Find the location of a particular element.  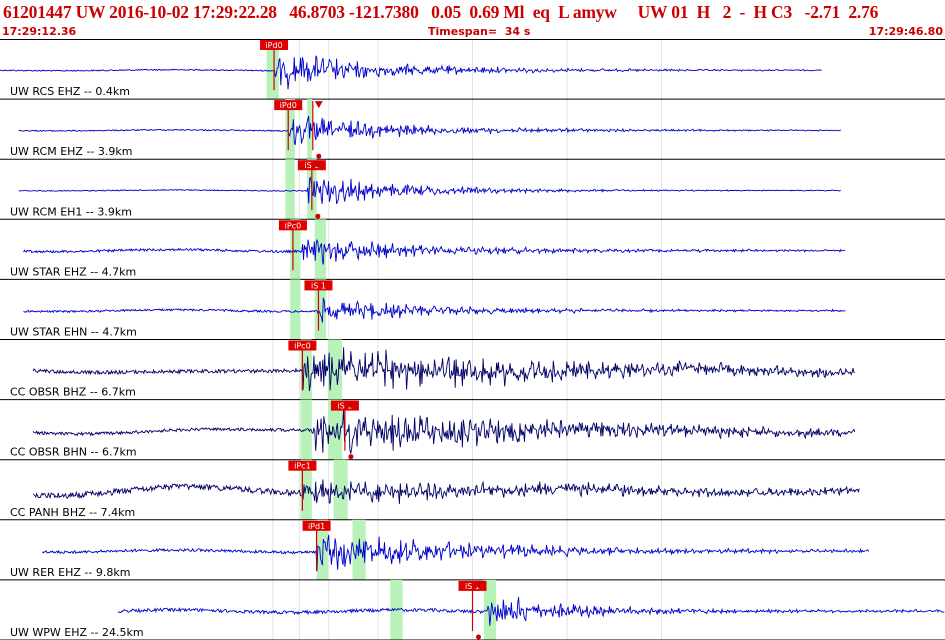

trace-row: iS 1UW WPW EHZ -- 24.5km is located at coordinates (472, 609).